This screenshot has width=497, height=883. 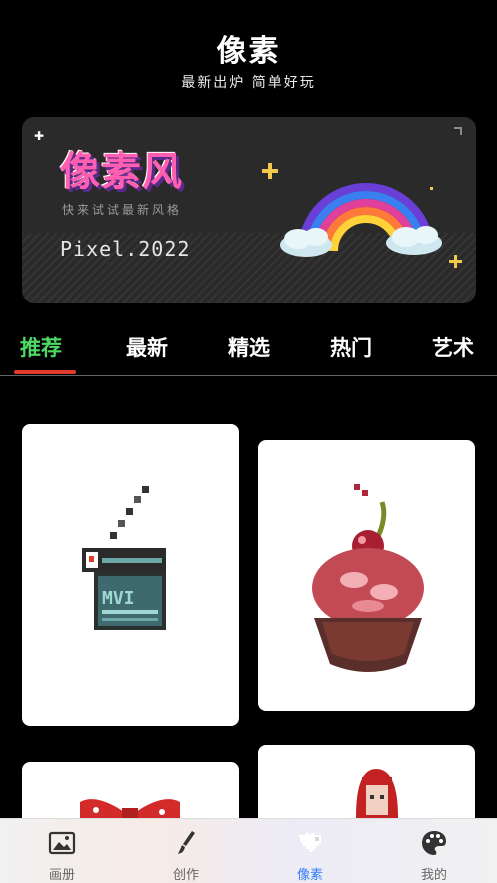 I want to click on nav-pixel: 像素, so click(x=310, y=851).